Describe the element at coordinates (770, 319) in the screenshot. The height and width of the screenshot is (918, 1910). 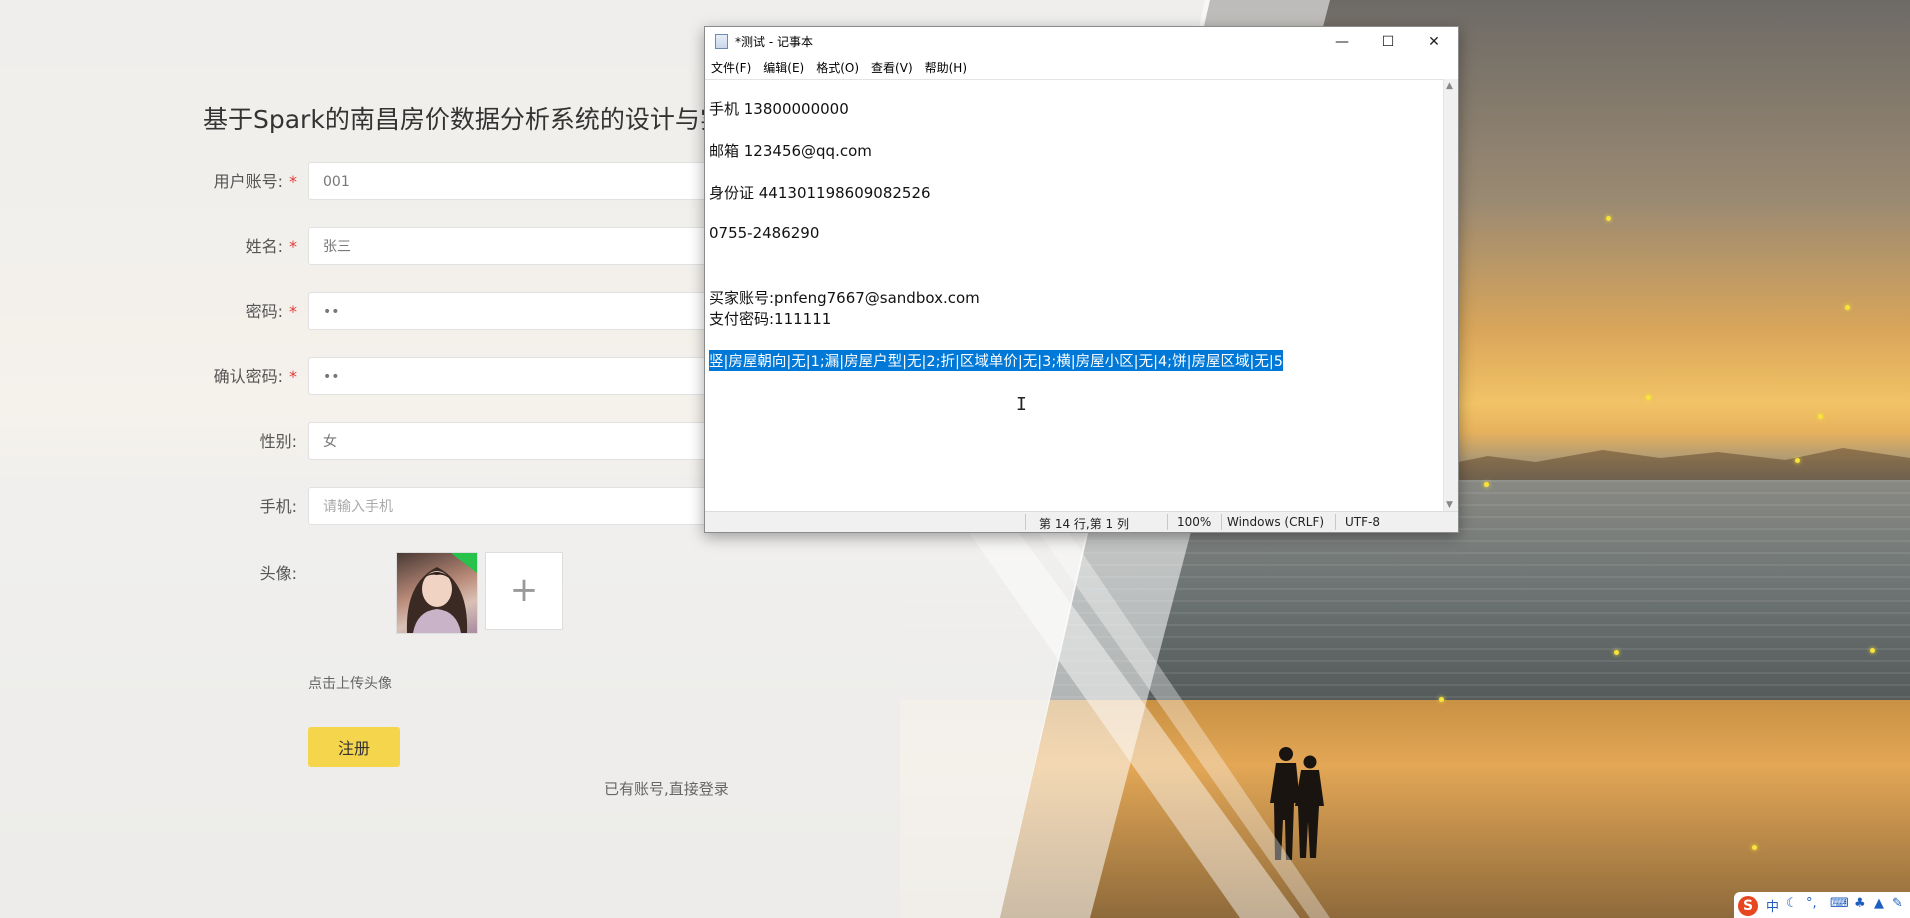
I see `text-line: 支付密码:111111` at that location.